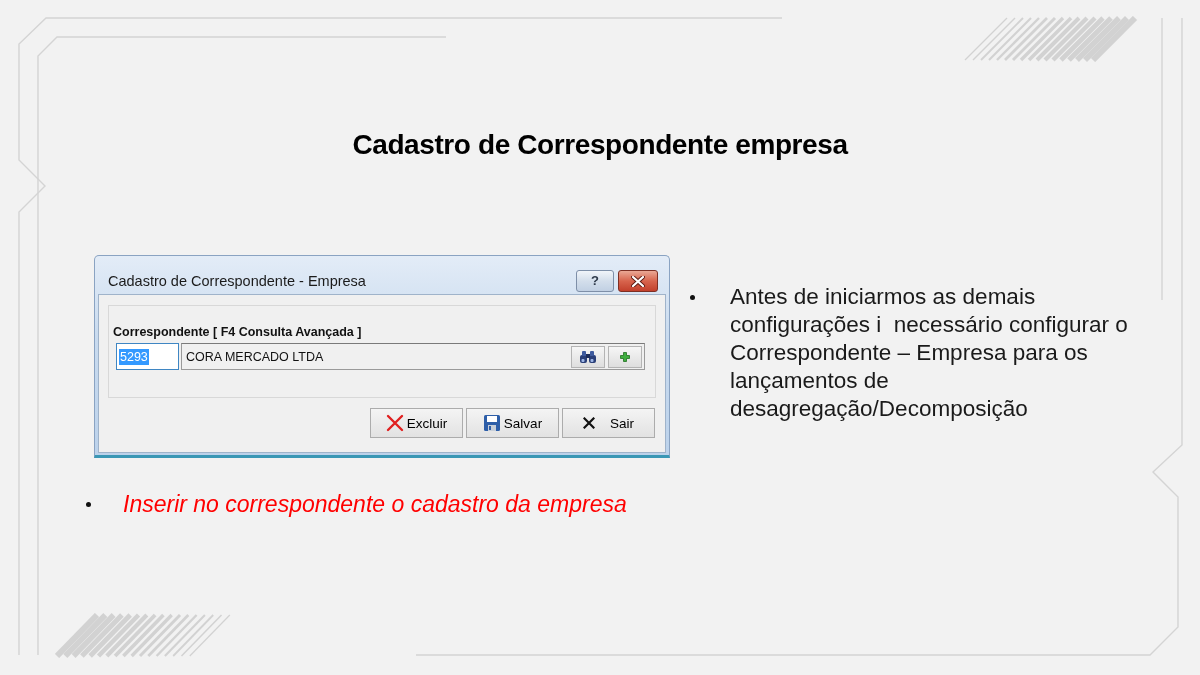 This screenshot has height=675, width=1200. Describe the element at coordinates (394, 423) in the screenshot. I see `delete-icon` at that location.